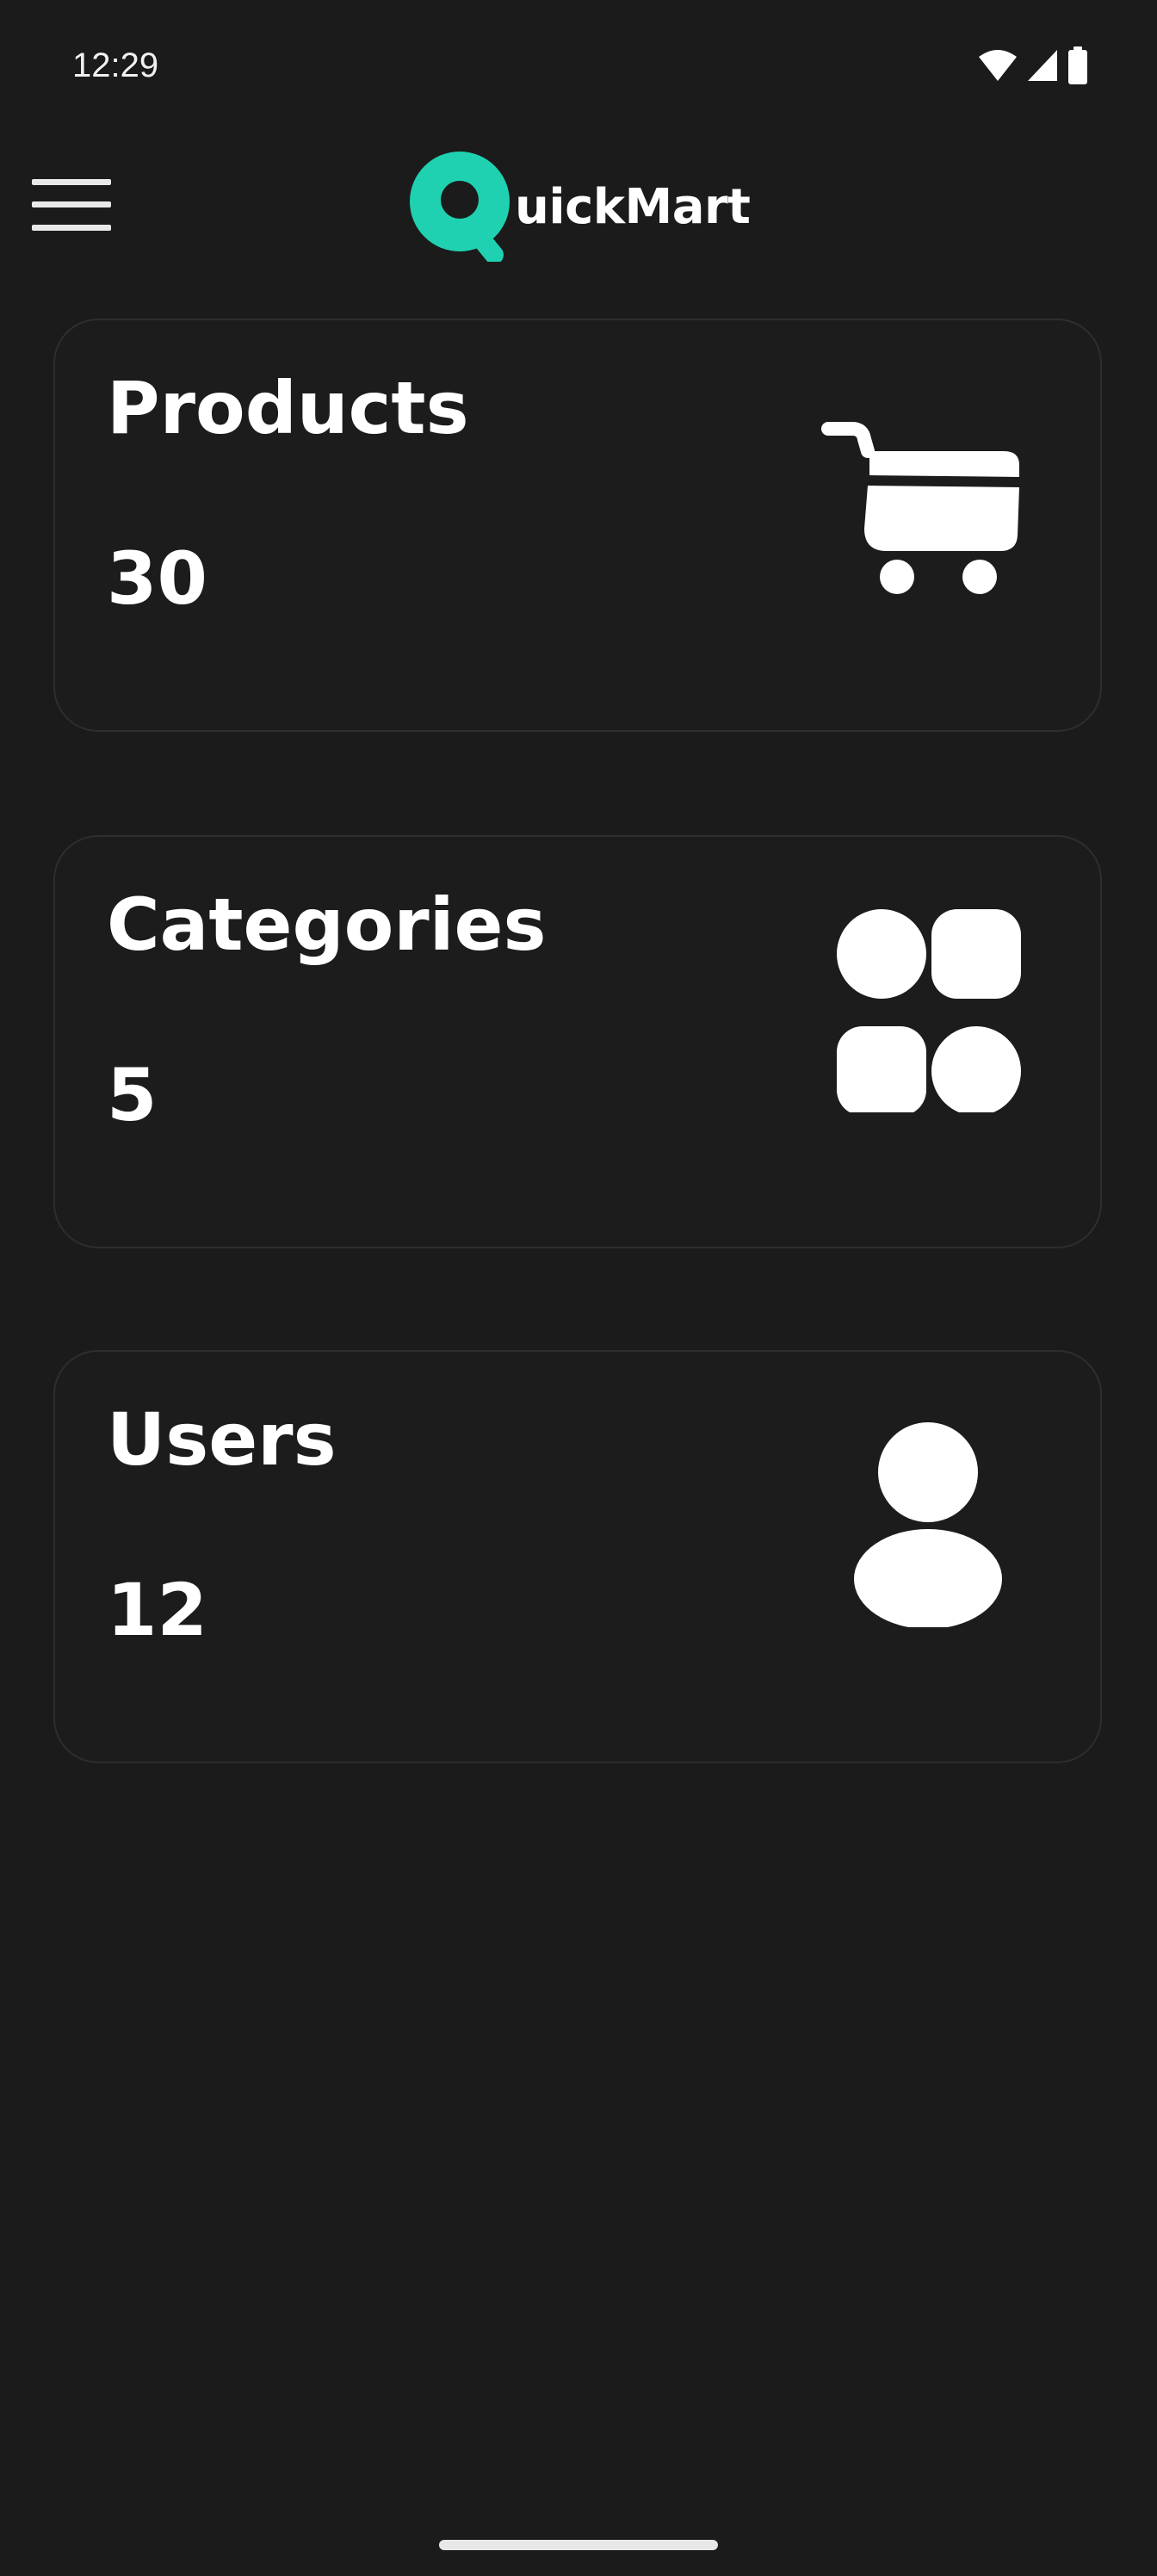 The width and height of the screenshot is (1157, 2576). Describe the element at coordinates (578, 1041) in the screenshot. I see `categories-card: Categories 5` at that location.